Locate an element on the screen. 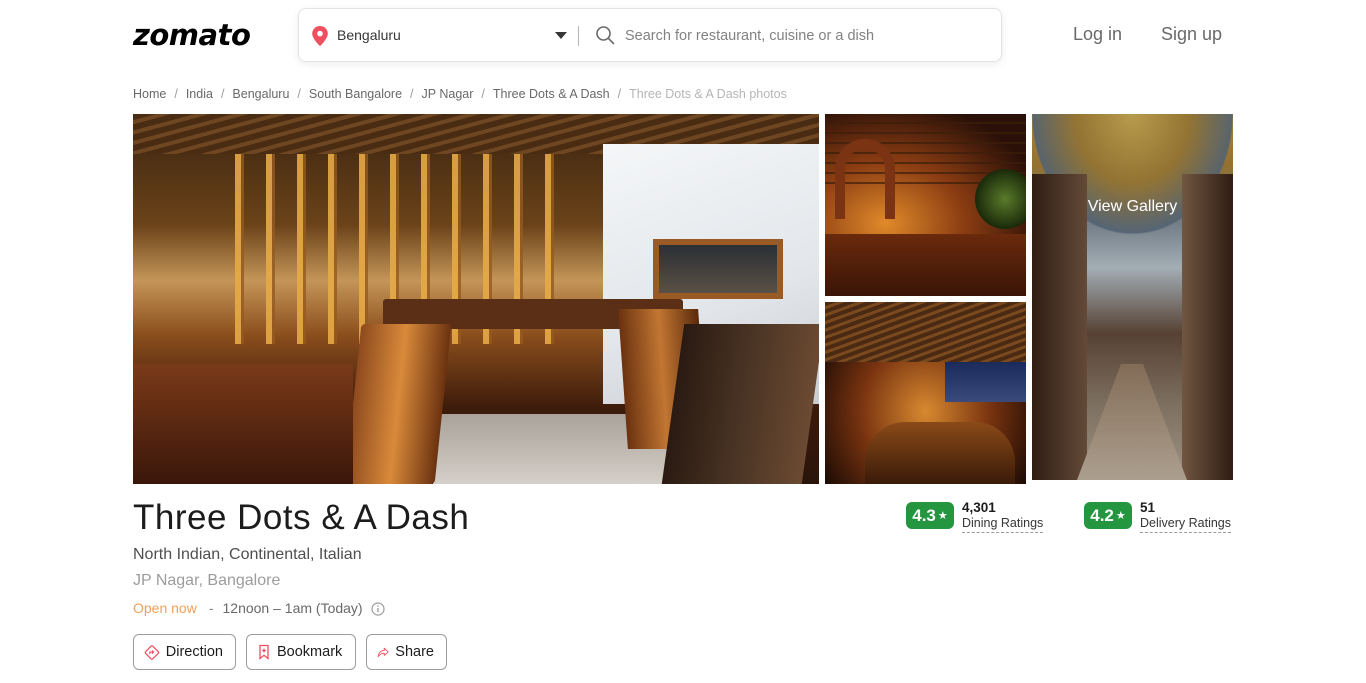 The height and width of the screenshot is (683, 1366). delivery-rating-count: 51 is located at coordinates (1148, 507).